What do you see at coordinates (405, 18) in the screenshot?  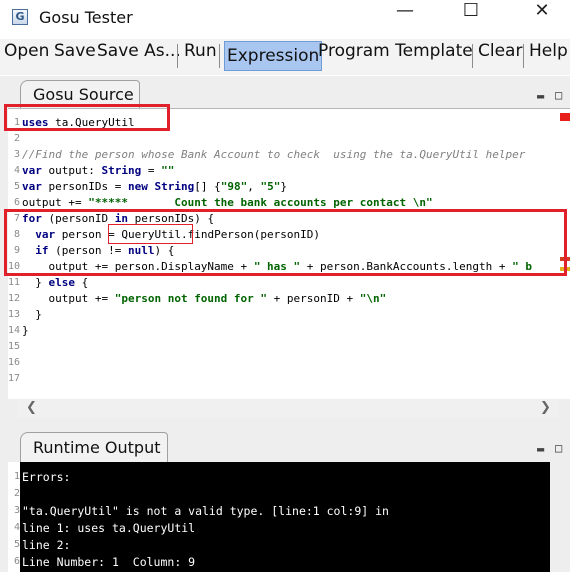 I see `minimize-button: —` at bounding box center [405, 18].